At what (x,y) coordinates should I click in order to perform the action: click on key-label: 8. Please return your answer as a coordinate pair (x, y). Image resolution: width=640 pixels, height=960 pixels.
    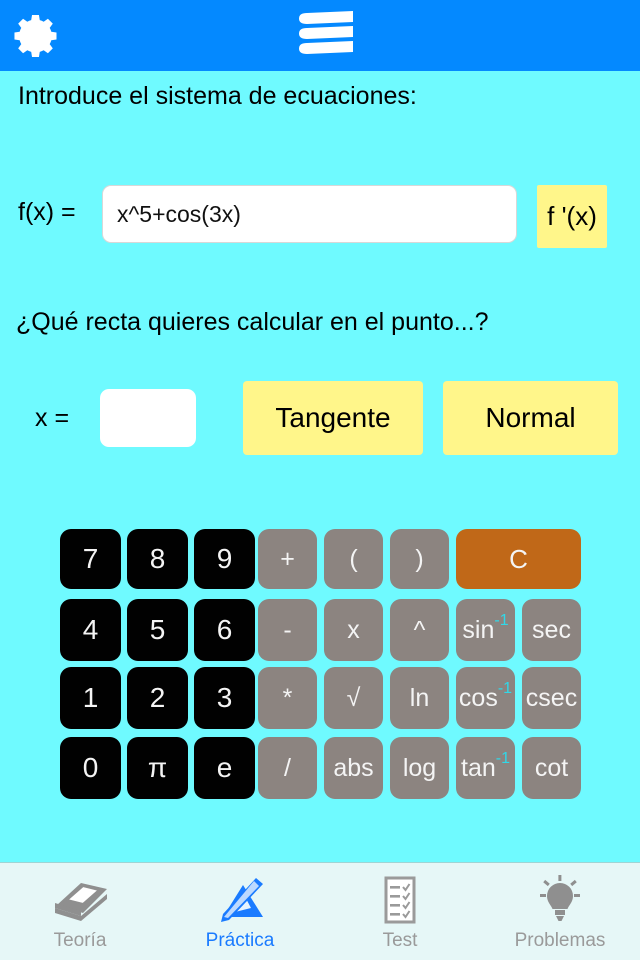
    Looking at the image, I should click on (157, 558).